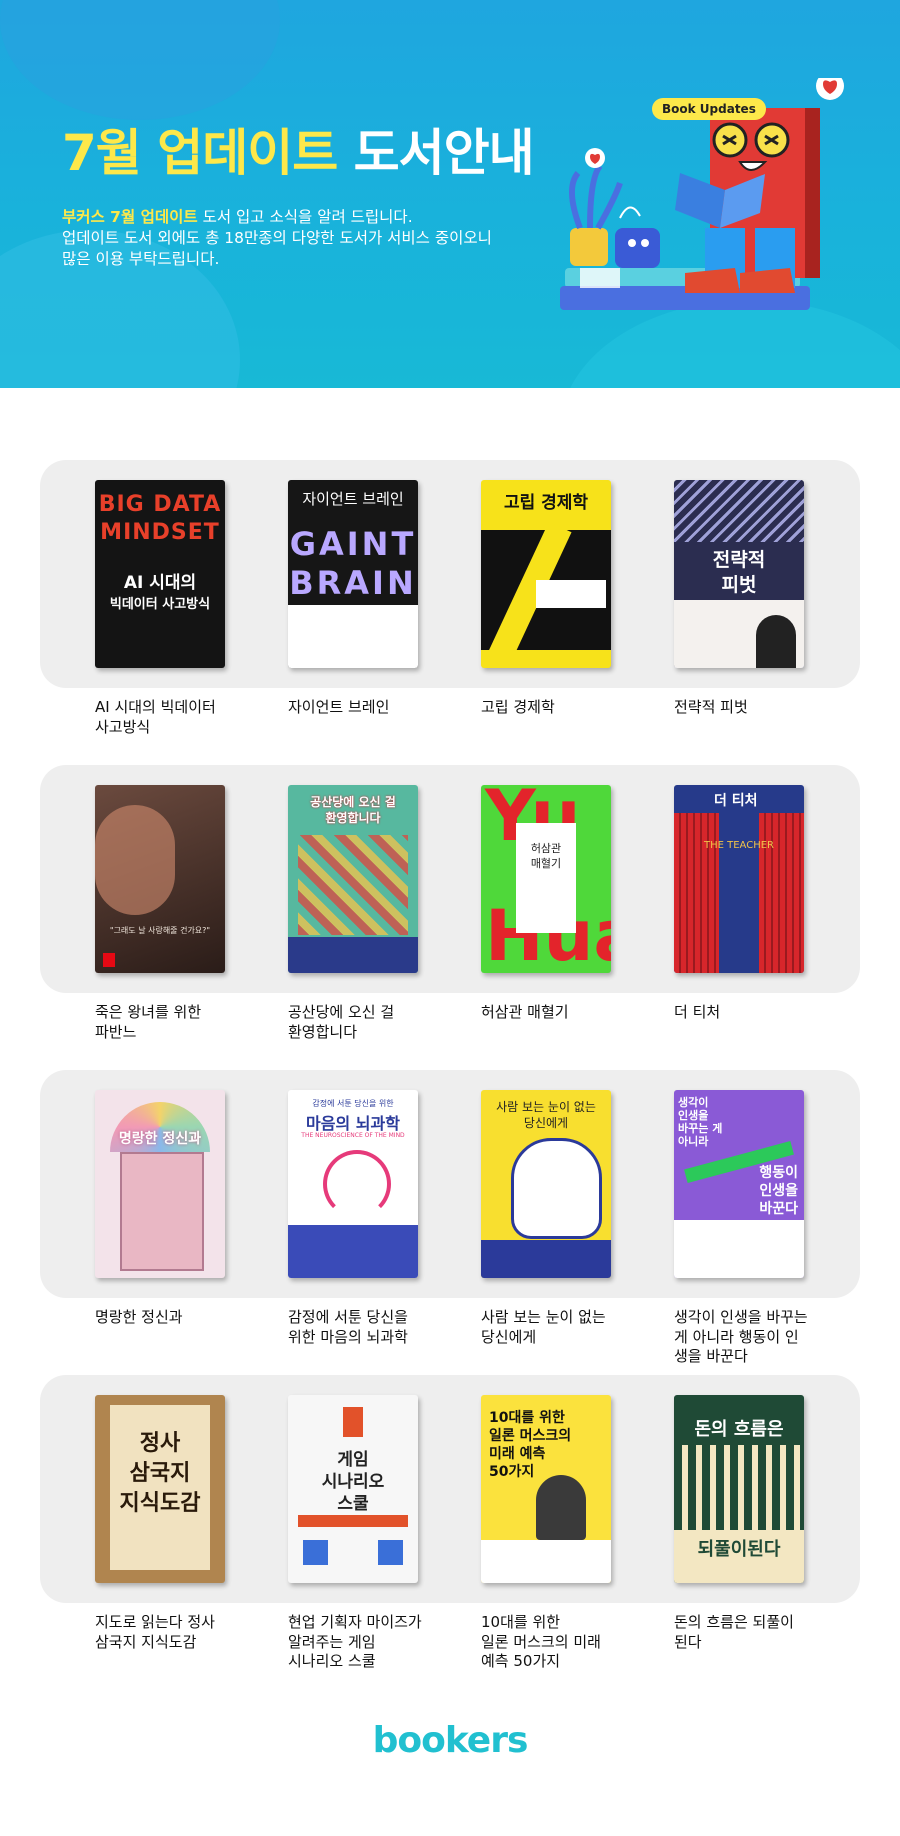 Image resolution: width=900 pixels, height=1836 pixels. What do you see at coordinates (749, 1013) in the screenshot?
I see `book-title: 더 티처` at bounding box center [749, 1013].